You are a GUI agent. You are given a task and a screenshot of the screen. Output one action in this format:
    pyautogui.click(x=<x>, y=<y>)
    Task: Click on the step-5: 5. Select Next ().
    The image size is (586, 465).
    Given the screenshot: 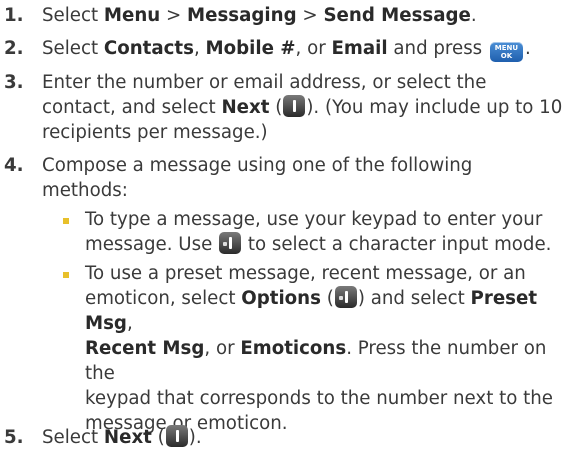 What is the action you would take?
    pyautogui.click(x=291, y=437)
    